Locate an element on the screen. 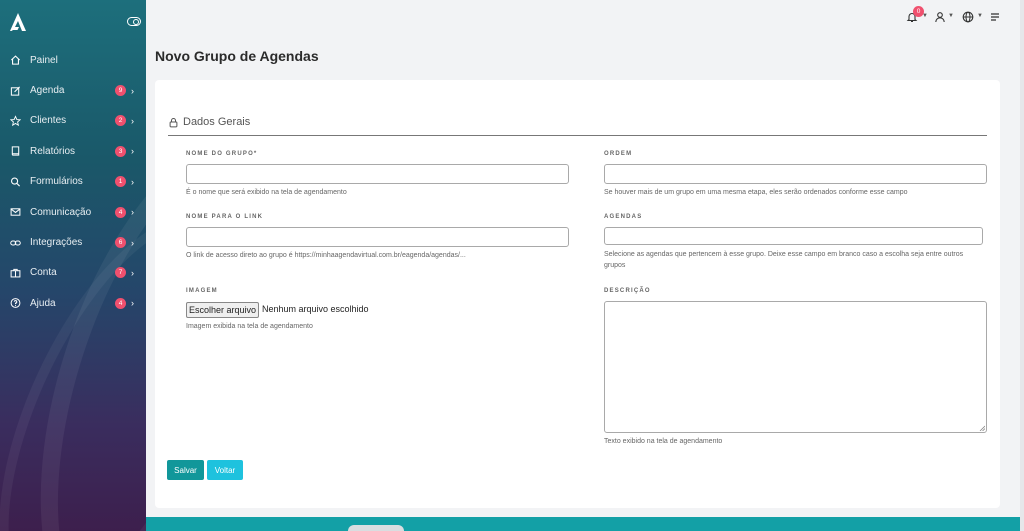 The width and height of the screenshot is (1024, 531). globe-icon is located at coordinates (968, 17).